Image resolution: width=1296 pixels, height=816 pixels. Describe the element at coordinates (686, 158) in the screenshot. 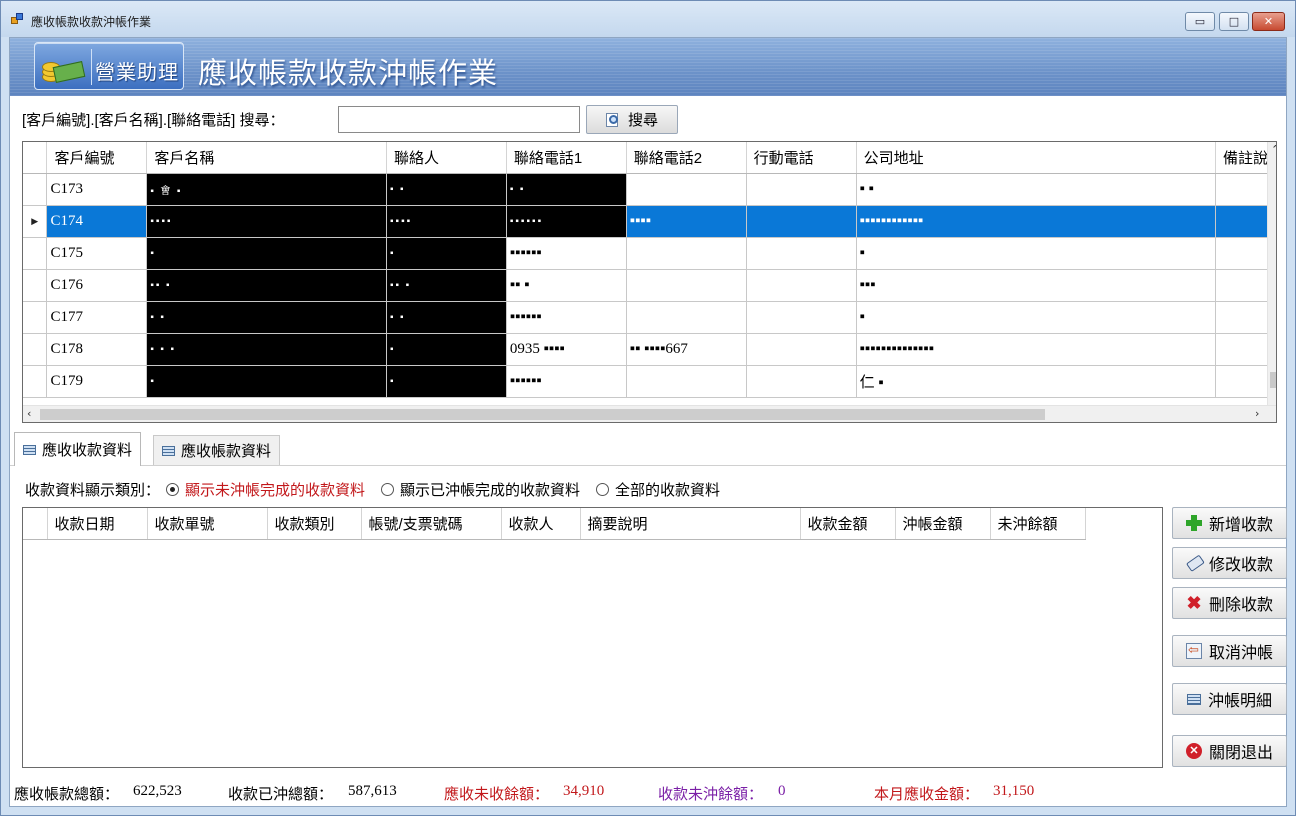

I see `column-header: 聯絡電話2` at that location.